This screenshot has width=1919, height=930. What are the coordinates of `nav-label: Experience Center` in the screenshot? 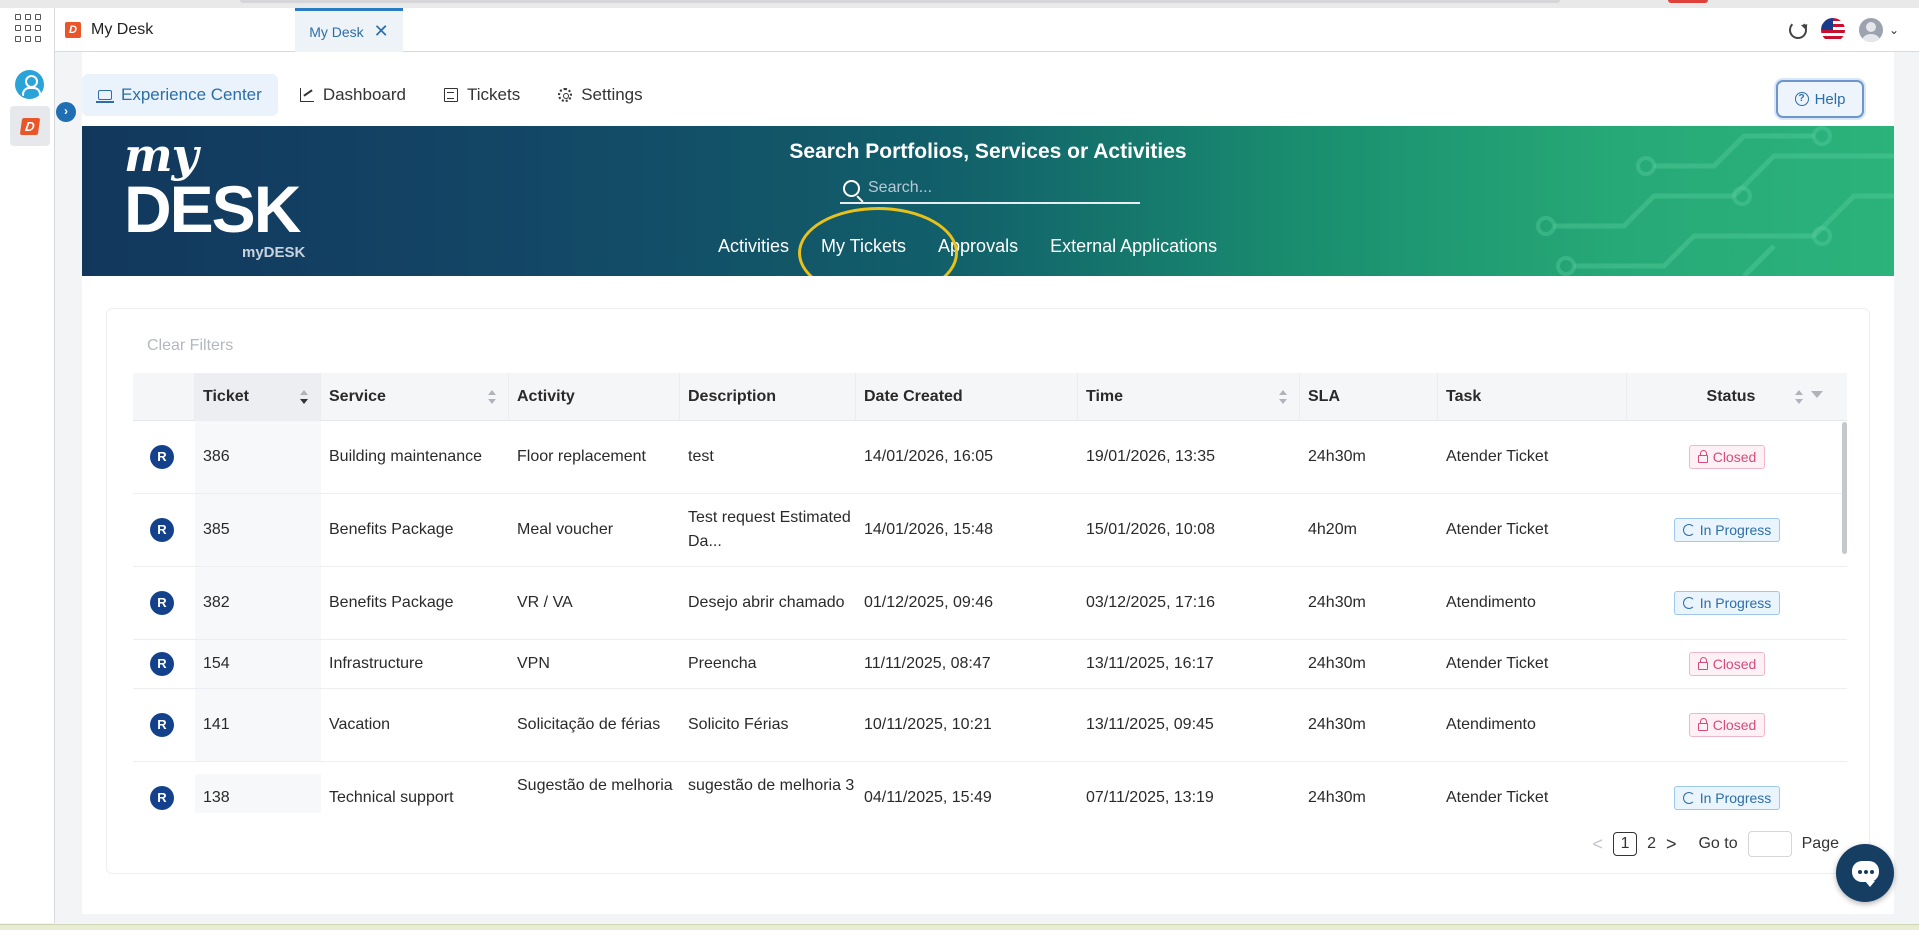 It's located at (191, 94).